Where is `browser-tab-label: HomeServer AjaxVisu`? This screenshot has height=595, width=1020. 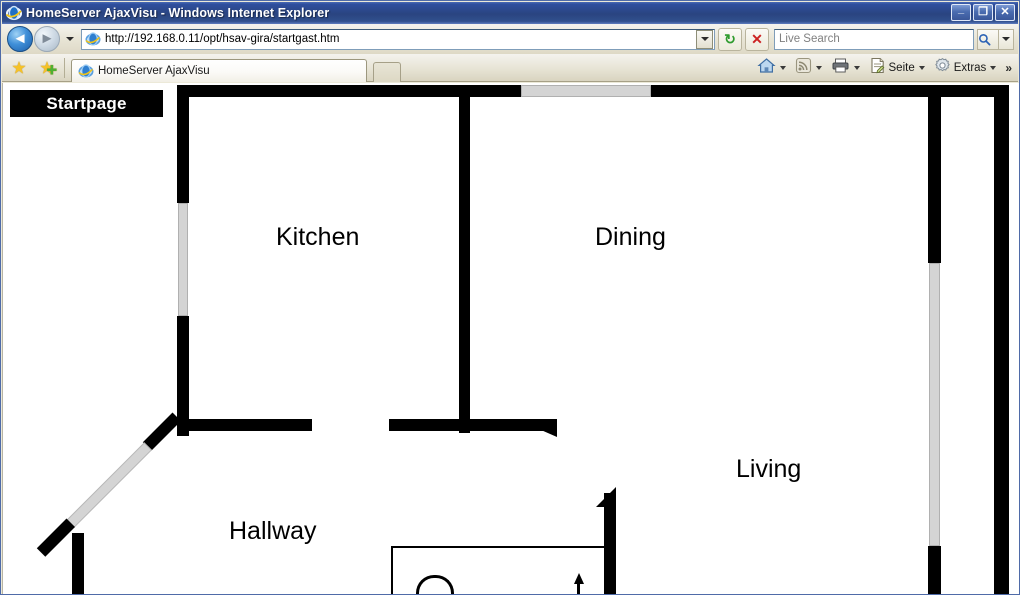
browser-tab-label: HomeServer AjaxVisu is located at coordinates (154, 70).